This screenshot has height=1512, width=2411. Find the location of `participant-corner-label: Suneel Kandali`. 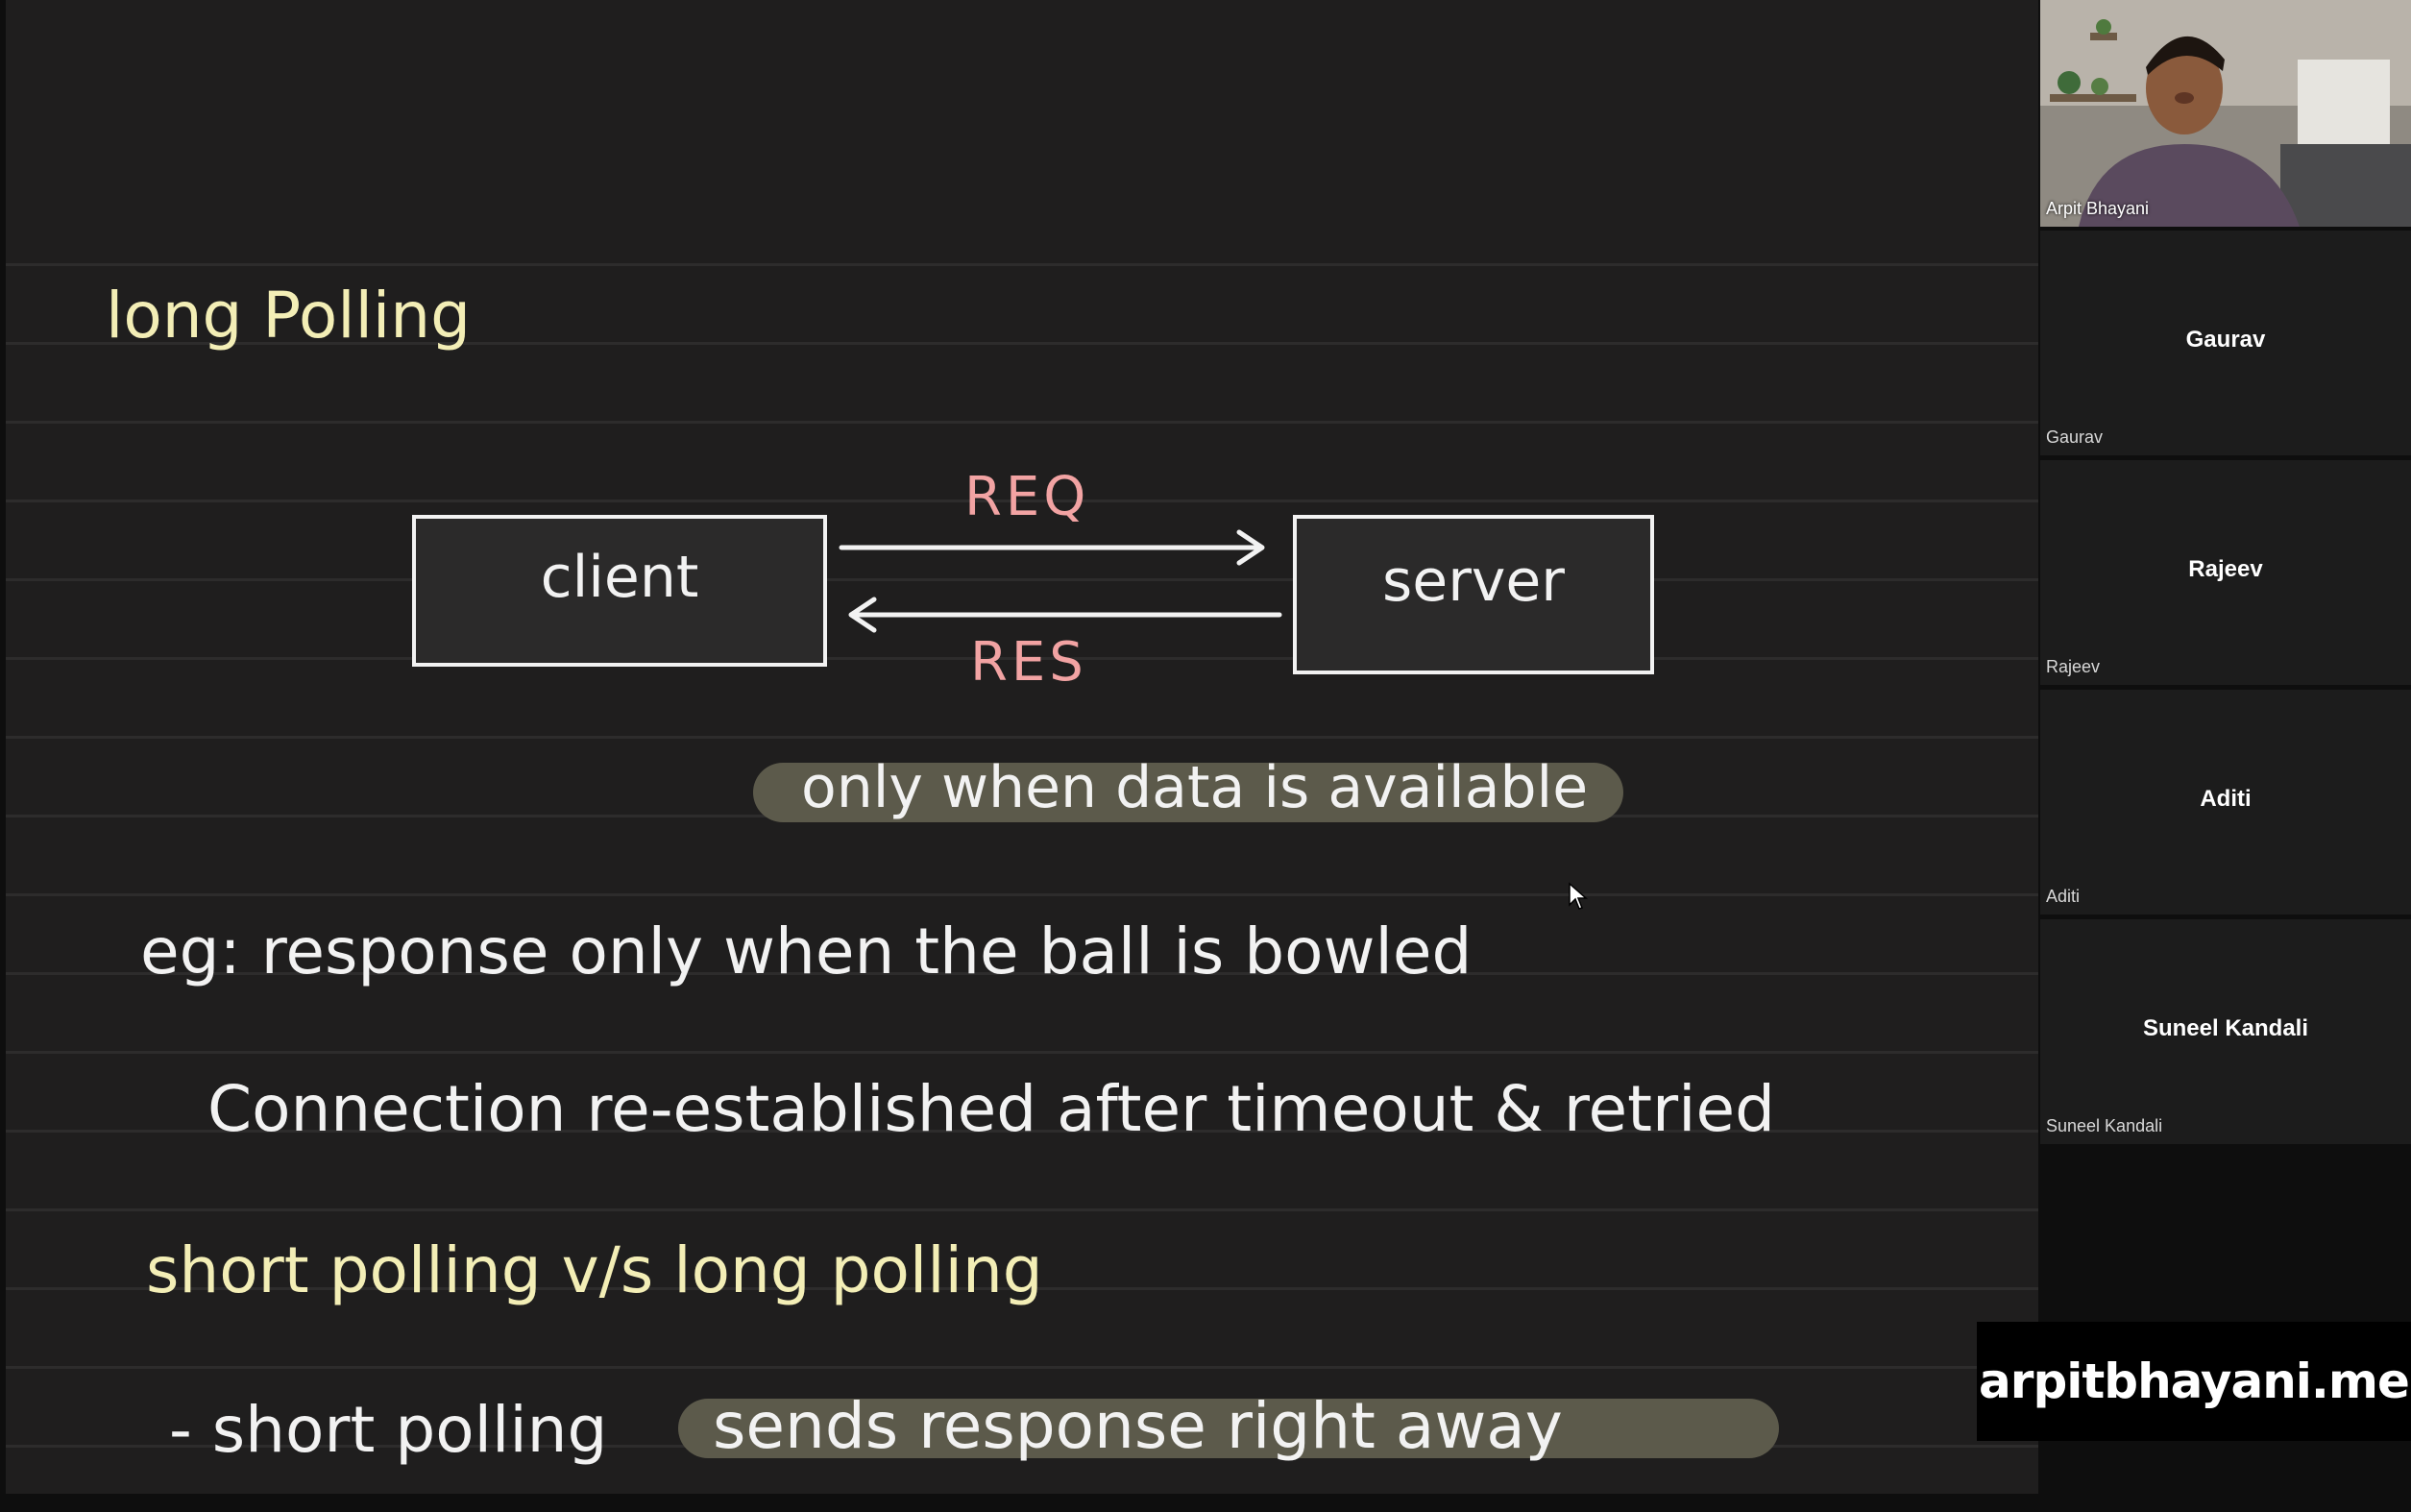

participant-corner-label: Suneel Kandali is located at coordinates (2104, 1125).